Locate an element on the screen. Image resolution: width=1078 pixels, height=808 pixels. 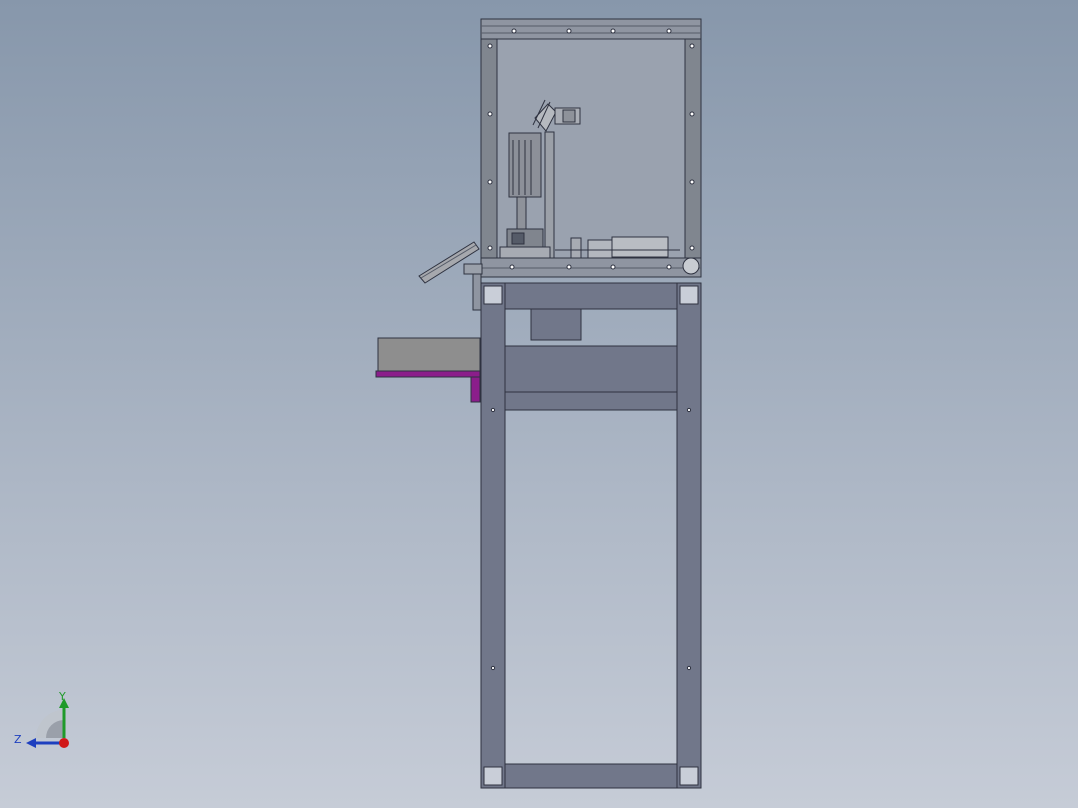
enclosure-right-post is located at coordinates (693, 158).